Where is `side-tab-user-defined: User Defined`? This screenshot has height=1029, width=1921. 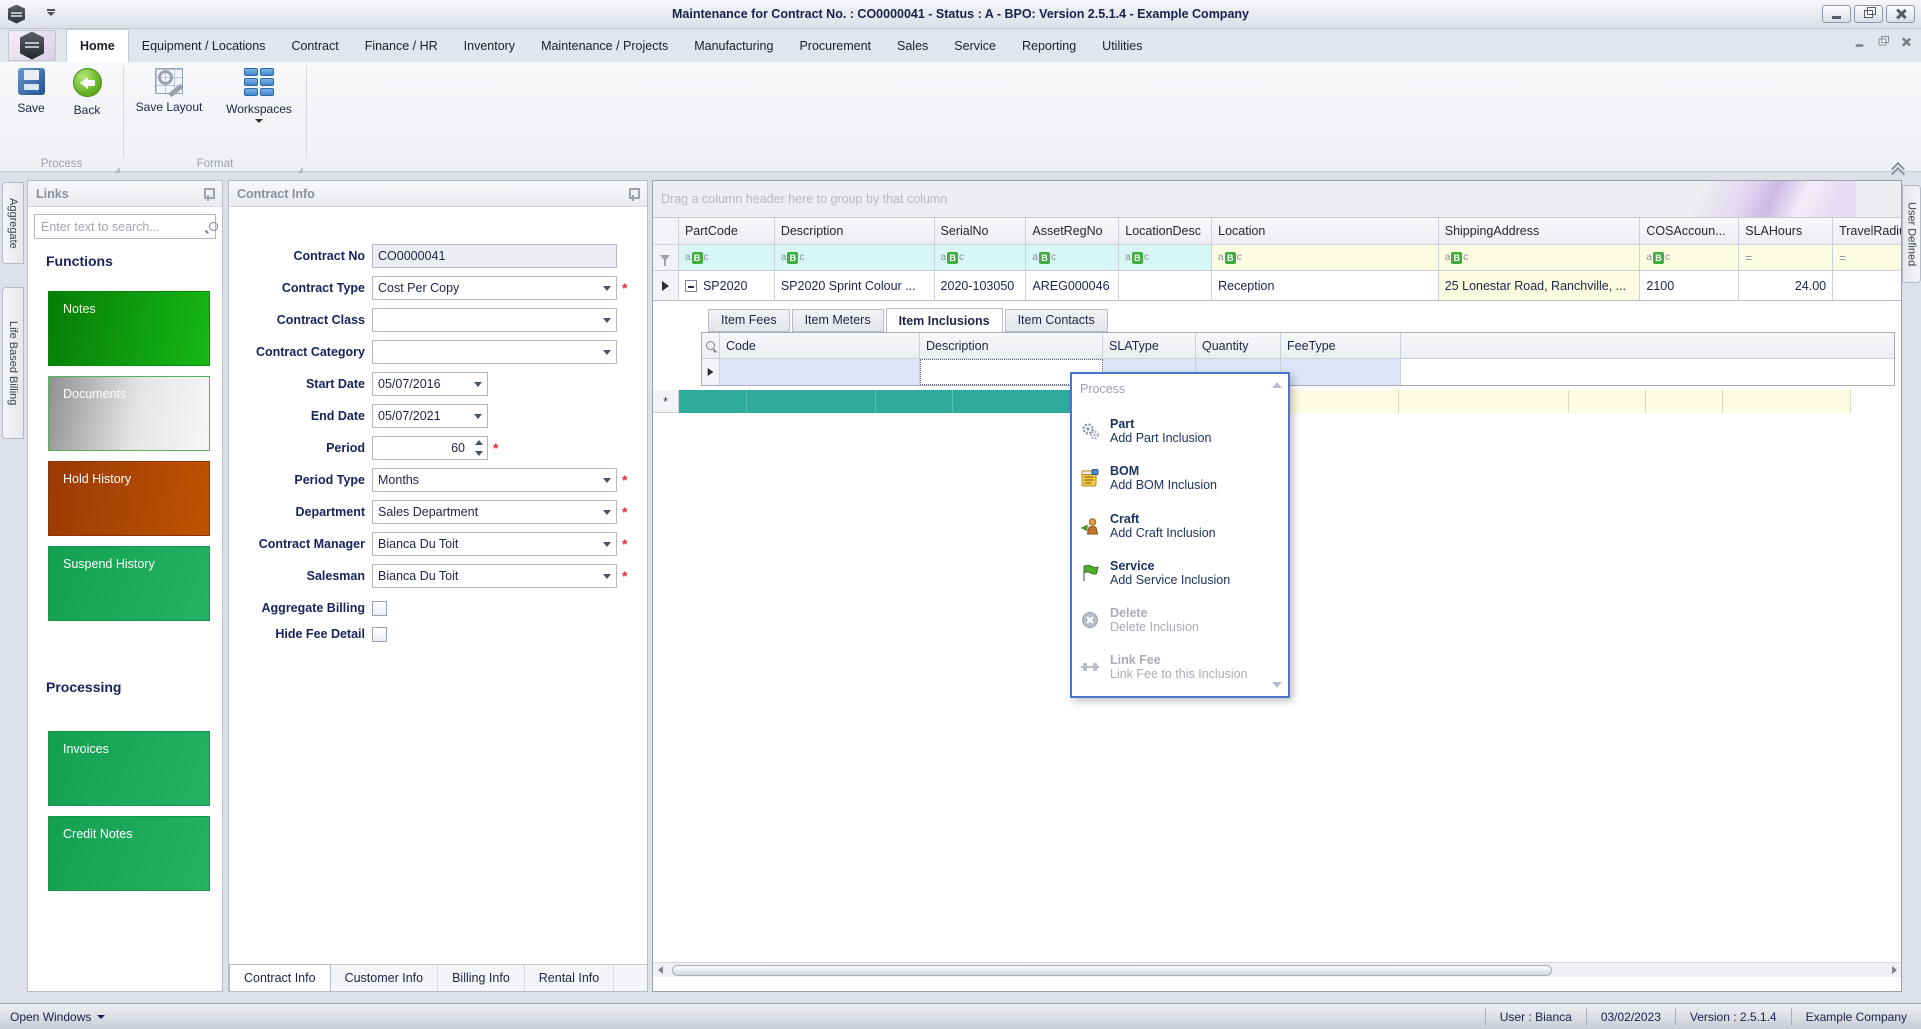
side-tab-user-defined: User Defined is located at coordinates (1911, 234).